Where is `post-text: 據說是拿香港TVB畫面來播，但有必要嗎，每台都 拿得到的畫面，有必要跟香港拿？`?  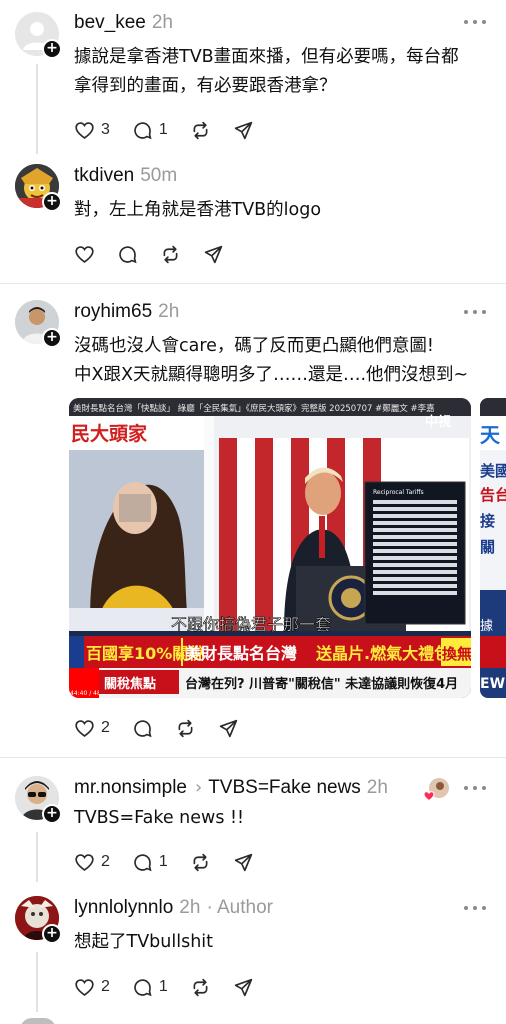
post-text: 據說是拿香港TVB畫面來播，但有必要嗎，每台都 拿得到的畫面，有必要跟香港拿？ is located at coordinates (284, 72).